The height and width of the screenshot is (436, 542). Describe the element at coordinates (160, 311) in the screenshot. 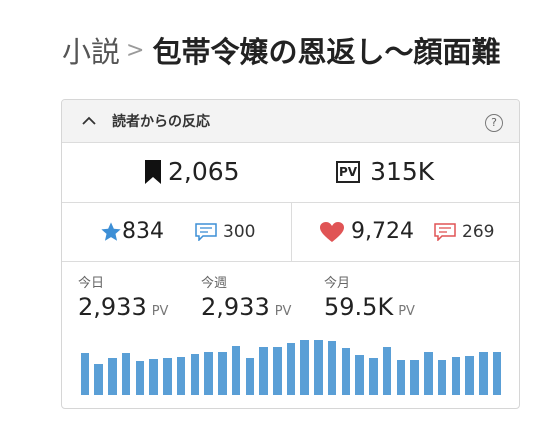

I see `stat-today-unit: PV` at that location.